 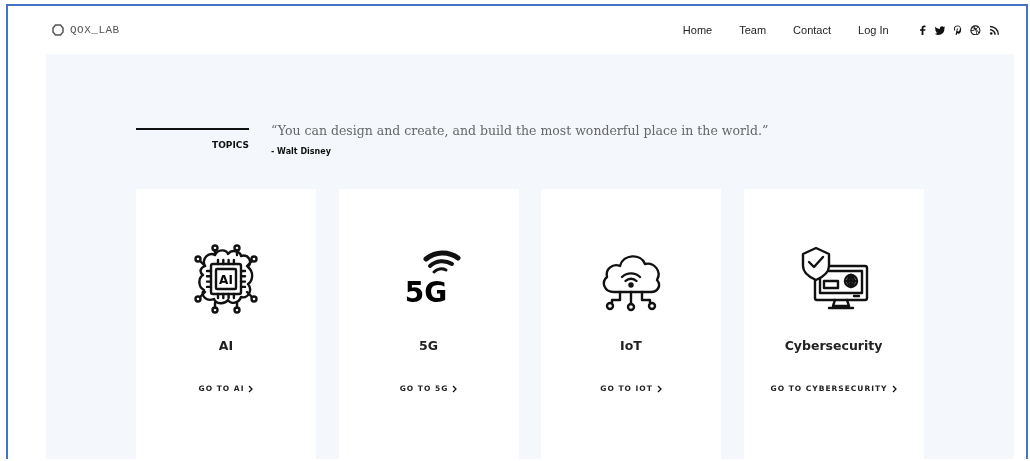 I want to click on nav-link: Log In, so click(x=873, y=30).